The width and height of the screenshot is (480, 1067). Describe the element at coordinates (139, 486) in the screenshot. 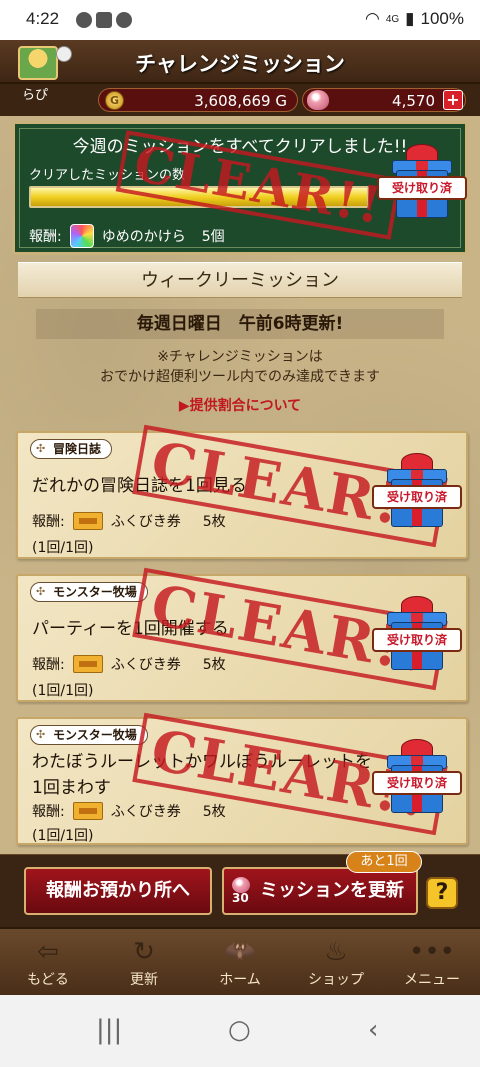

I see `mission-text: だれかの冒険日誌を1回見る` at that location.